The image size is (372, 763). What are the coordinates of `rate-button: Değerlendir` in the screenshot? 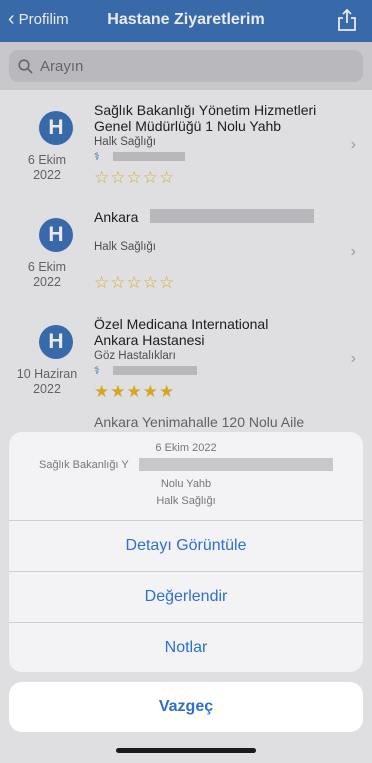 It's located at (186, 597).